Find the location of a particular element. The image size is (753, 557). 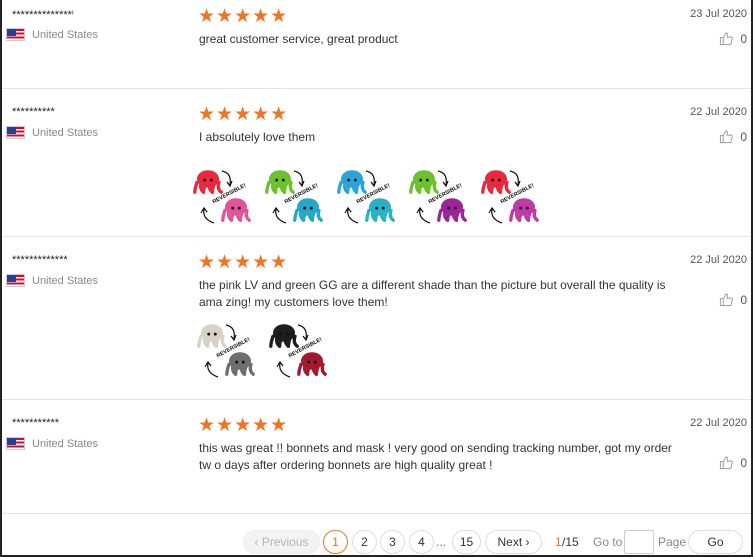

page-number-input is located at coordinates (639, 542).